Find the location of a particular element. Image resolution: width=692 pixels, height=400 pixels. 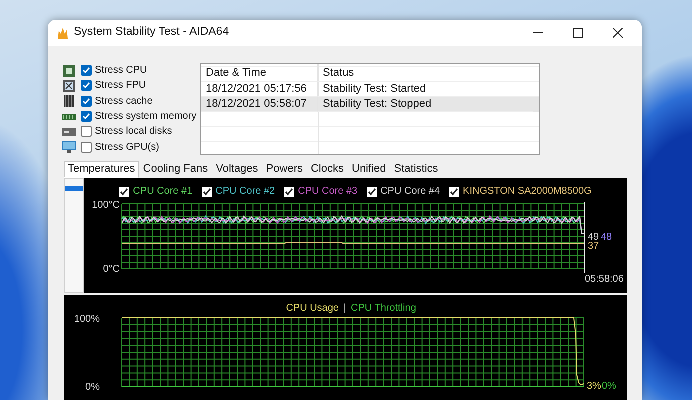

tab: Cooling Fans is located at coordinates (175, 169).